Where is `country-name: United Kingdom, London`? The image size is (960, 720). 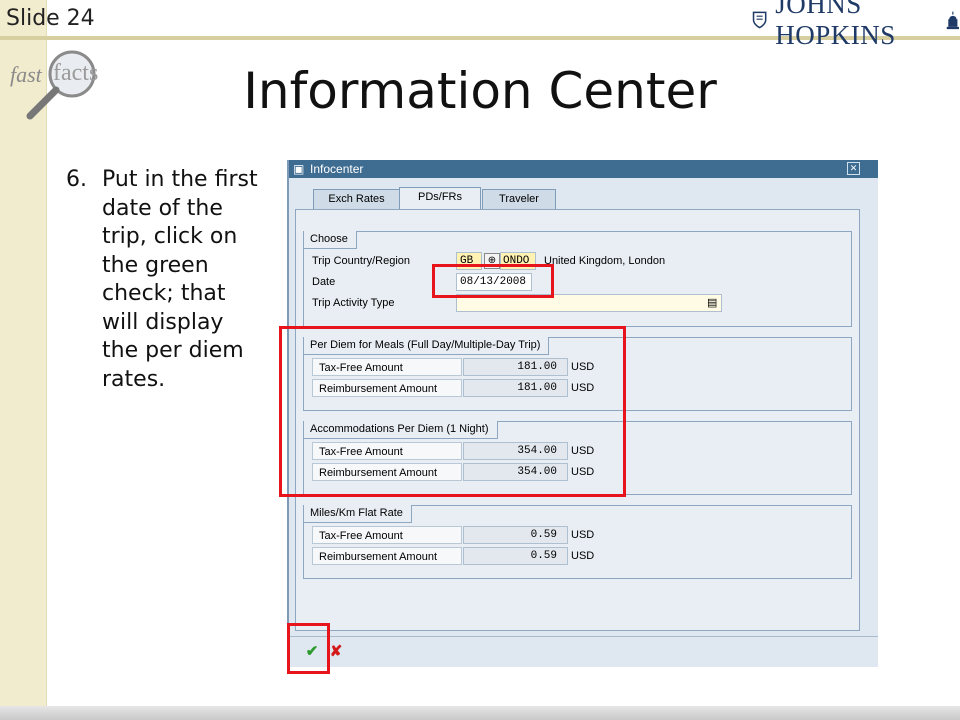
country-name: United Kingdom, London is located at coordinates (605, 261).